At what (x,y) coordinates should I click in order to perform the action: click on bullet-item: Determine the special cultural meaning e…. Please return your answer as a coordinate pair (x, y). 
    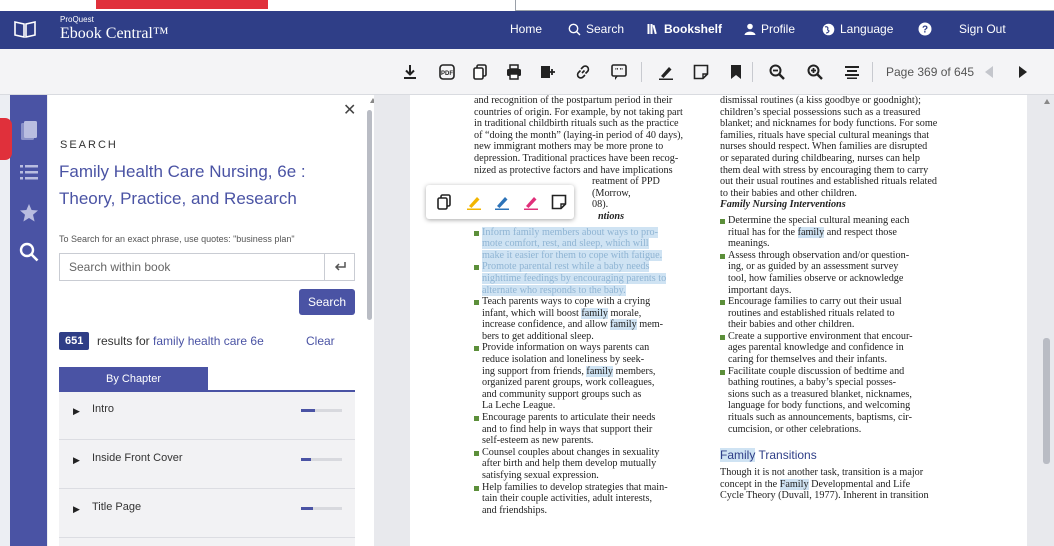
    Looking at the image, I should click on (843, 221).